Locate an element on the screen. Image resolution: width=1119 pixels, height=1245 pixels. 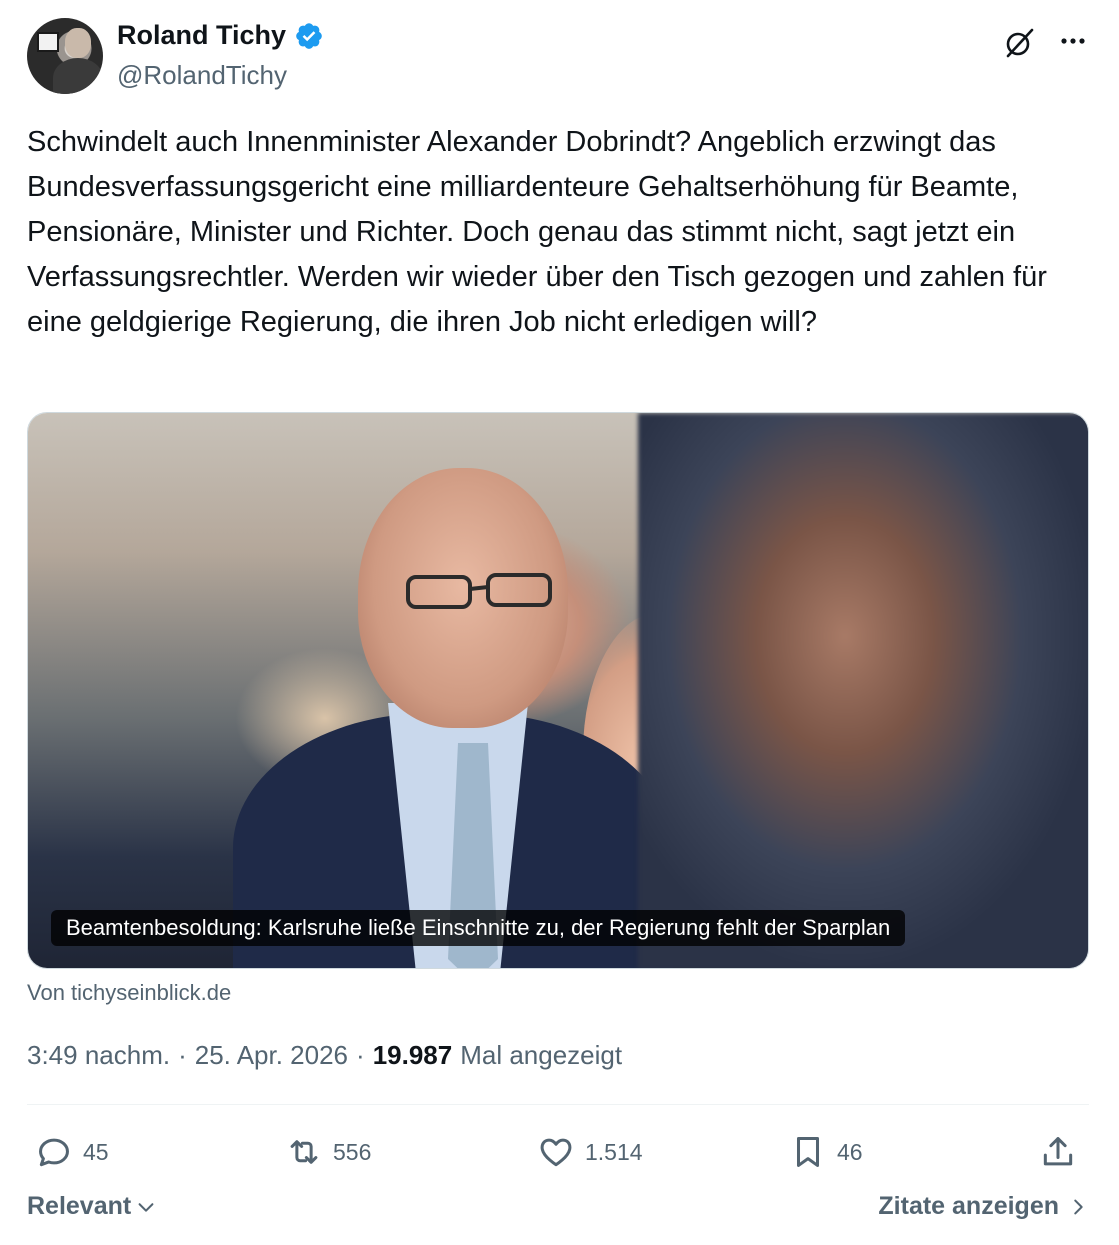
repost-button: 556 is located at coordinates (328, 1152).